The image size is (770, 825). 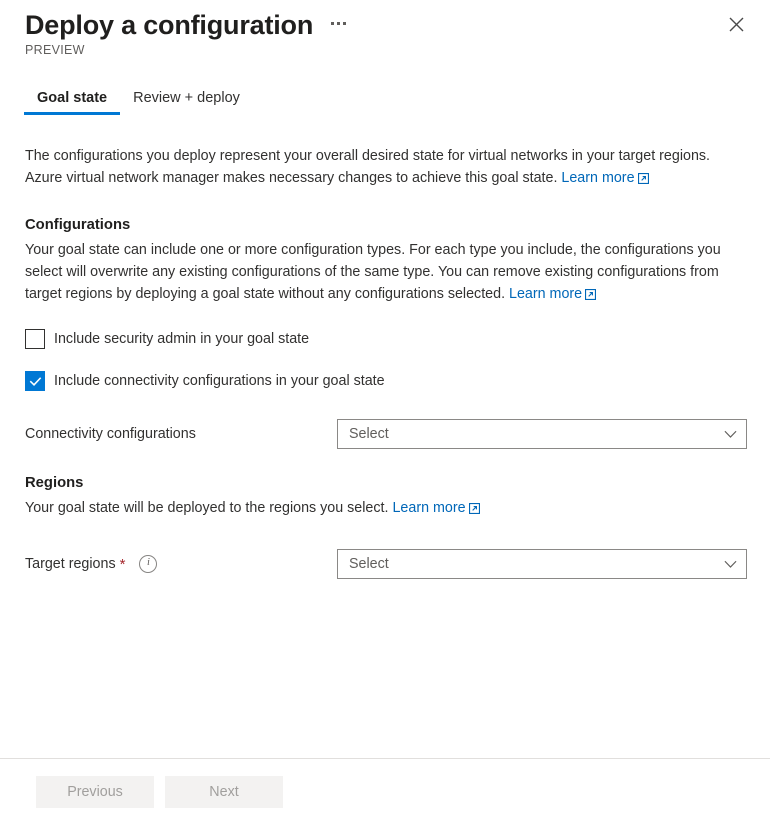 What do you see at coordinates (385, 792) in the screenshot?
I see `footer-bar: Previous Next` at bounding box center [385, 792].